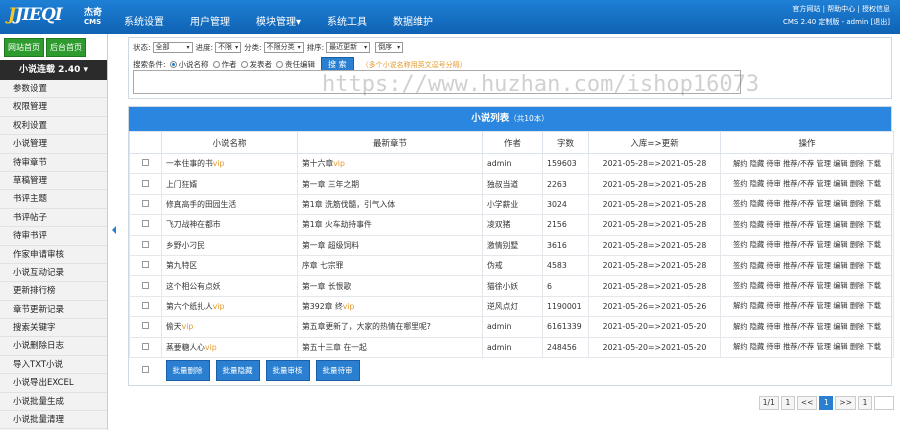  Describe the element at coordinates (53, 218) in the screenshot. I see `sidebar-item-7: 书评帖子` at that location.